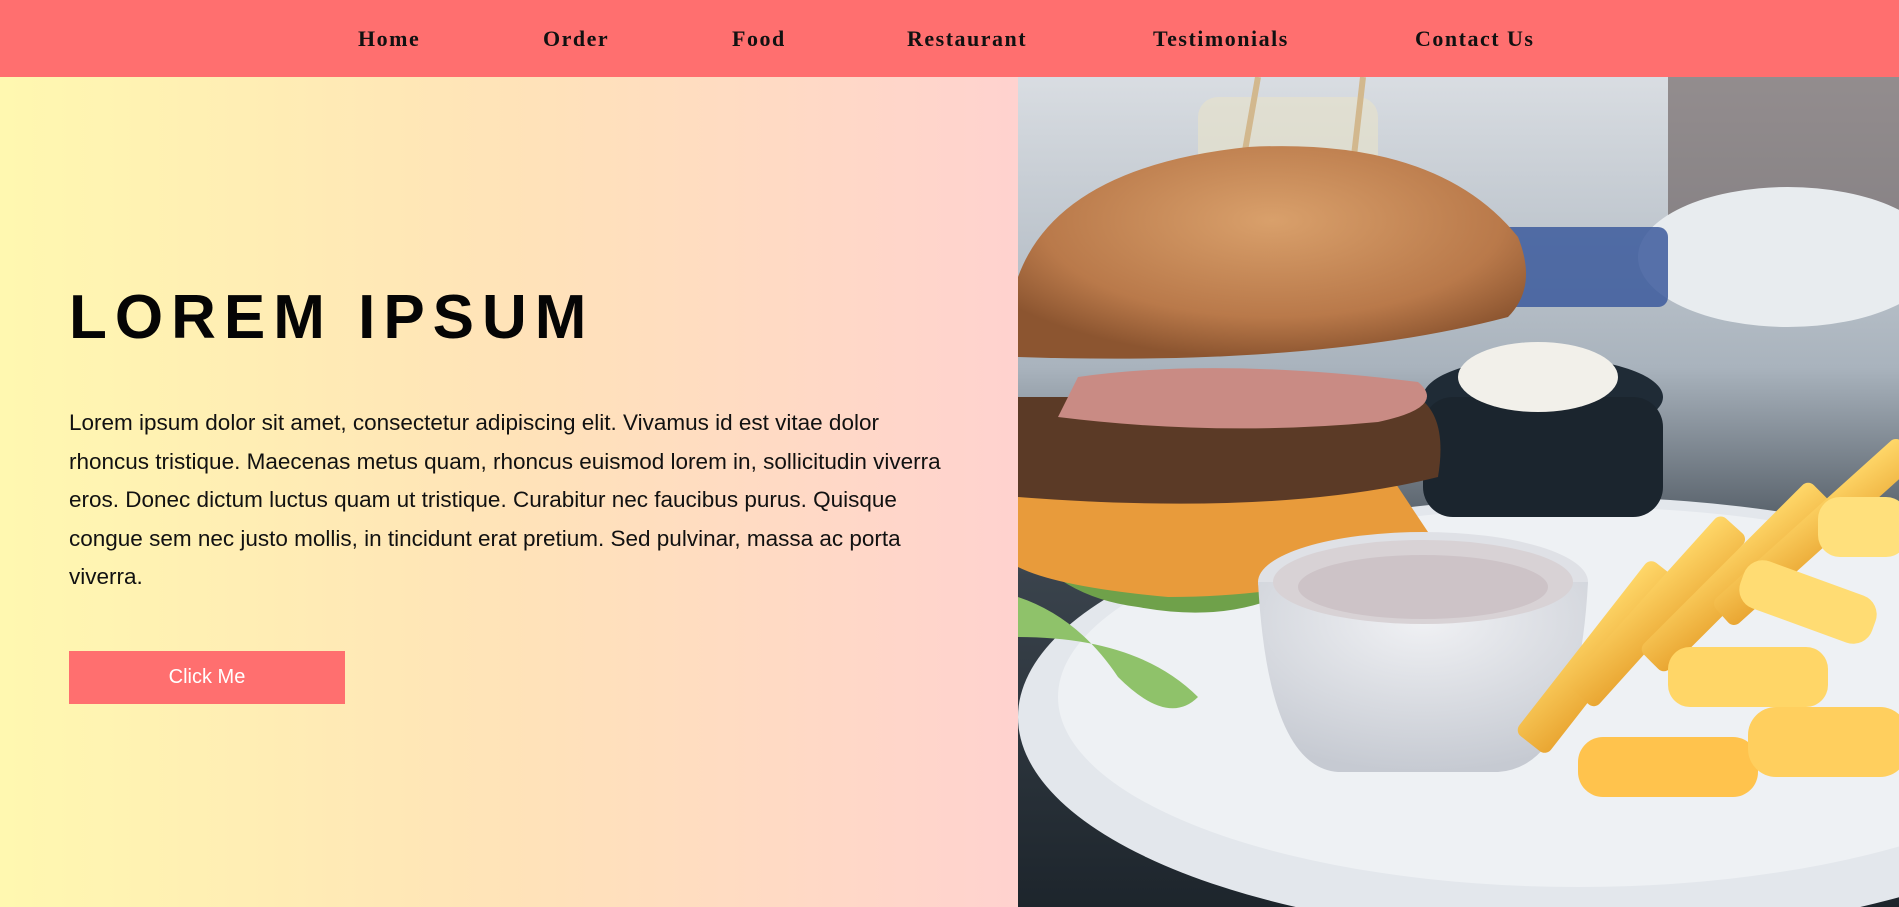  Describe the element at coordinates (207, 677) in the screenshot. I see `click-me-button: Click Me` at that location.